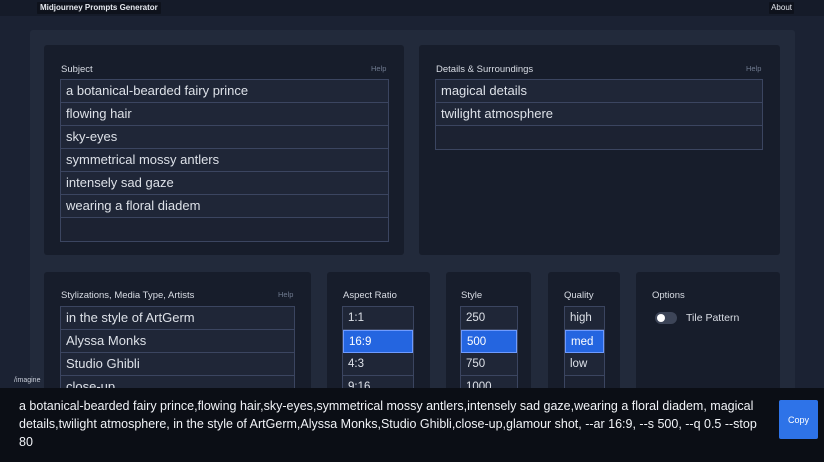 The width and height of the screenshot is (824, 462). I want to click on subject-item: sky-eyes, so click(224, 137).